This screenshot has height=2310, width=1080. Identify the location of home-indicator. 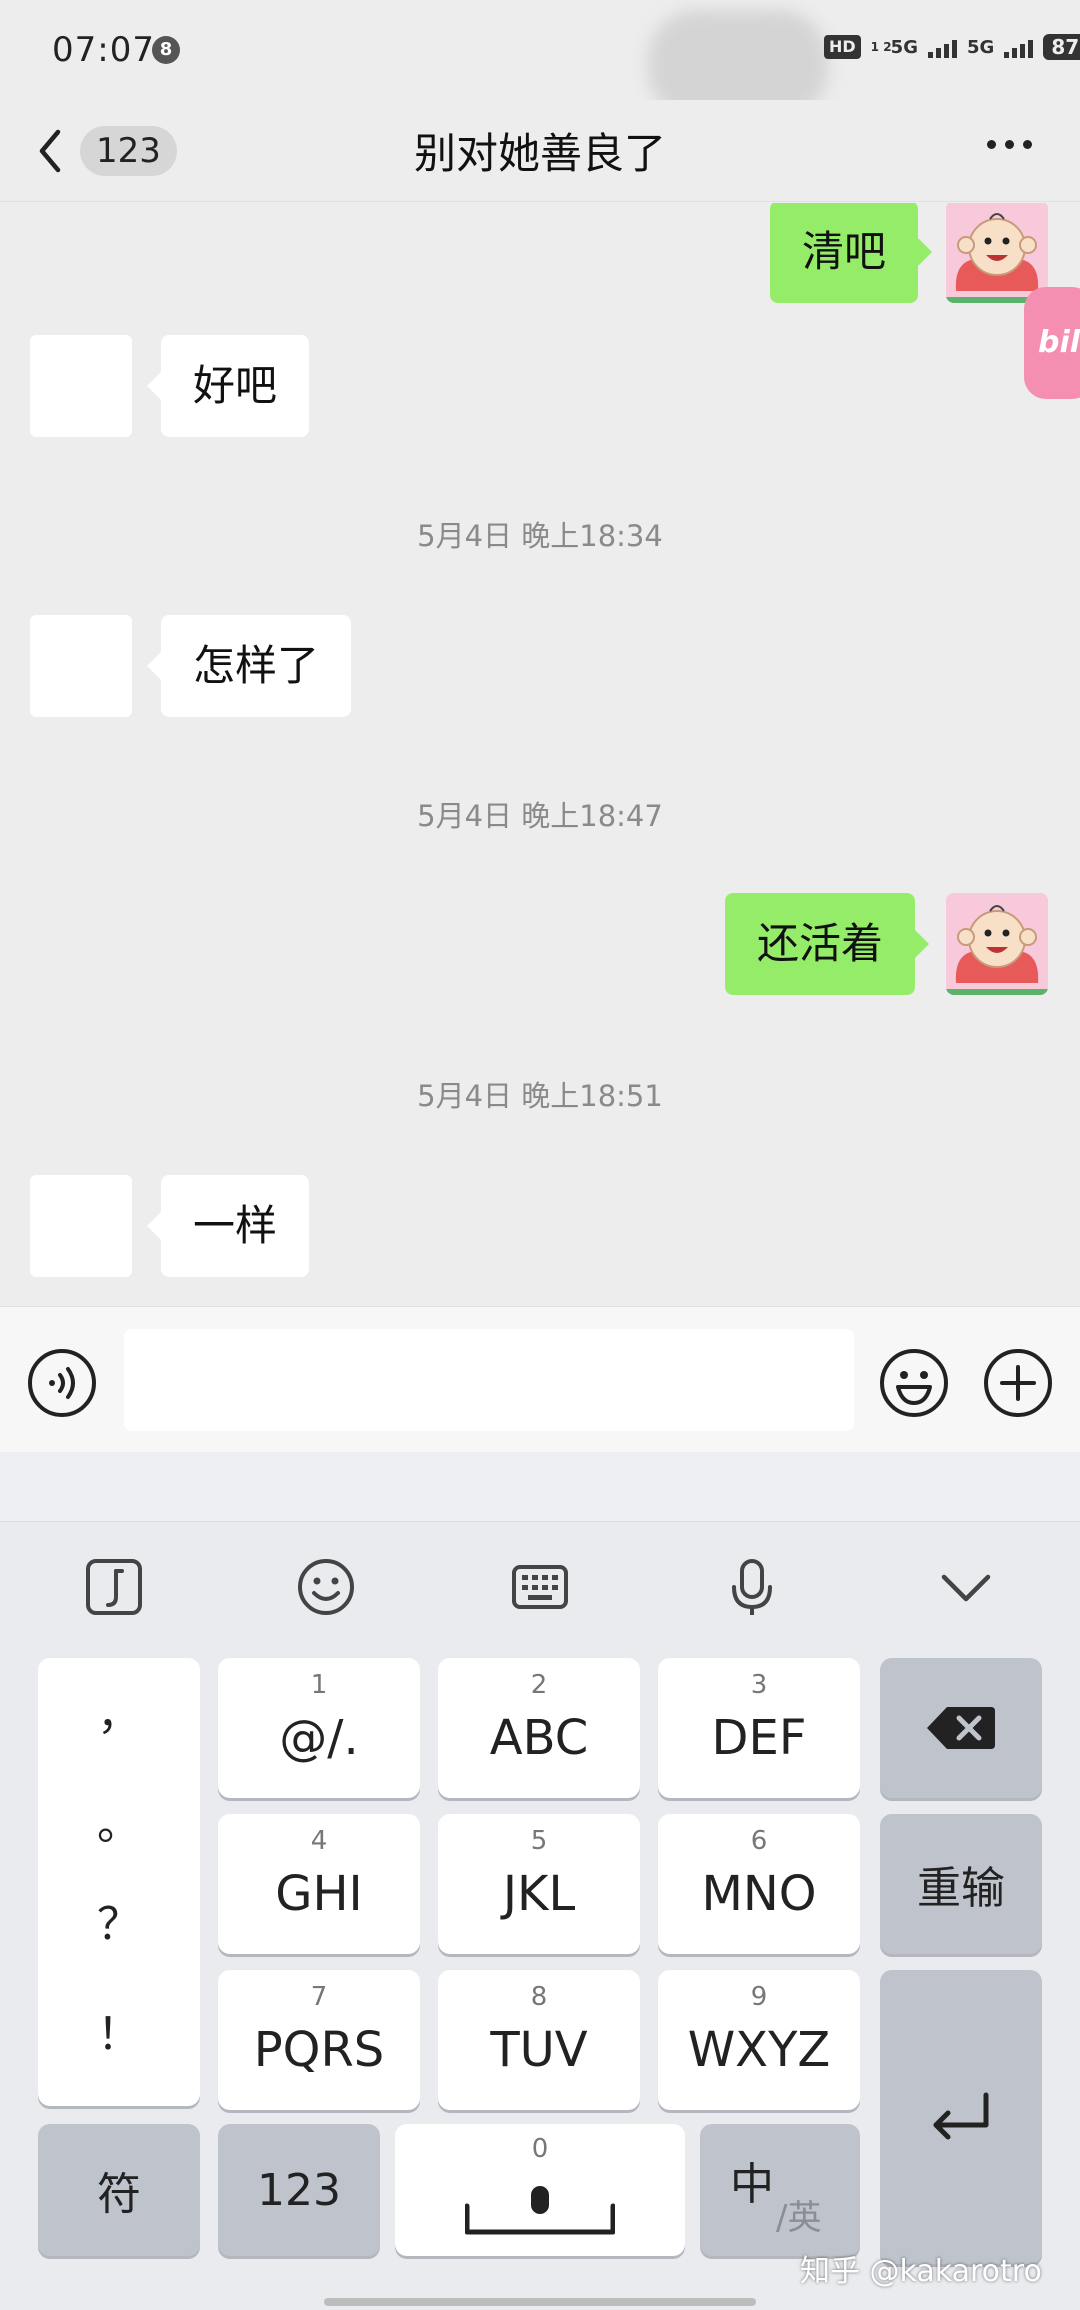
(540, 2302).